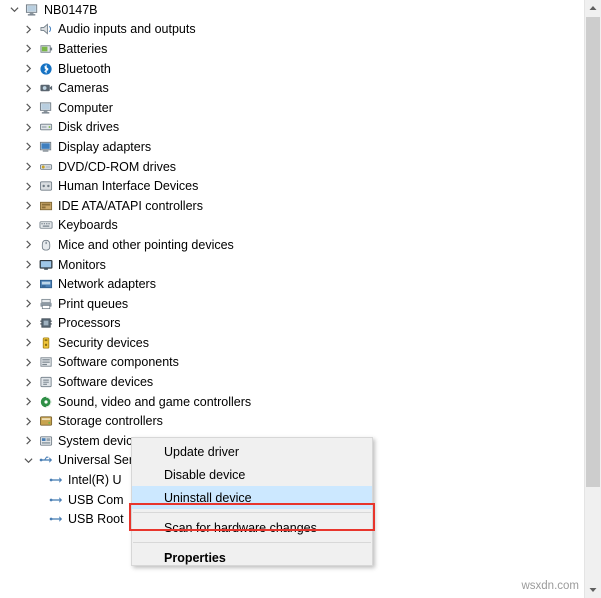 This screenshot has width=601, height=598. I want to click on computer-icon, so click(46, 108).